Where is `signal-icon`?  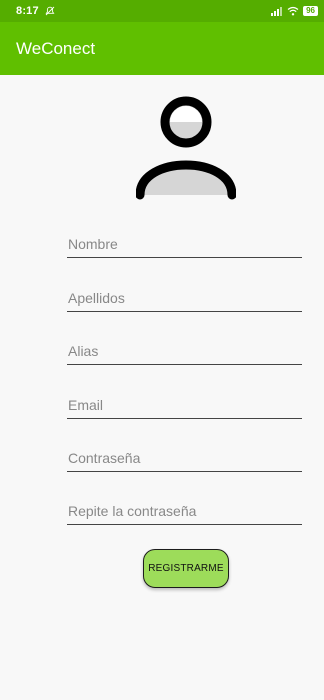
signal-icon is located at coordinates (277, 11).